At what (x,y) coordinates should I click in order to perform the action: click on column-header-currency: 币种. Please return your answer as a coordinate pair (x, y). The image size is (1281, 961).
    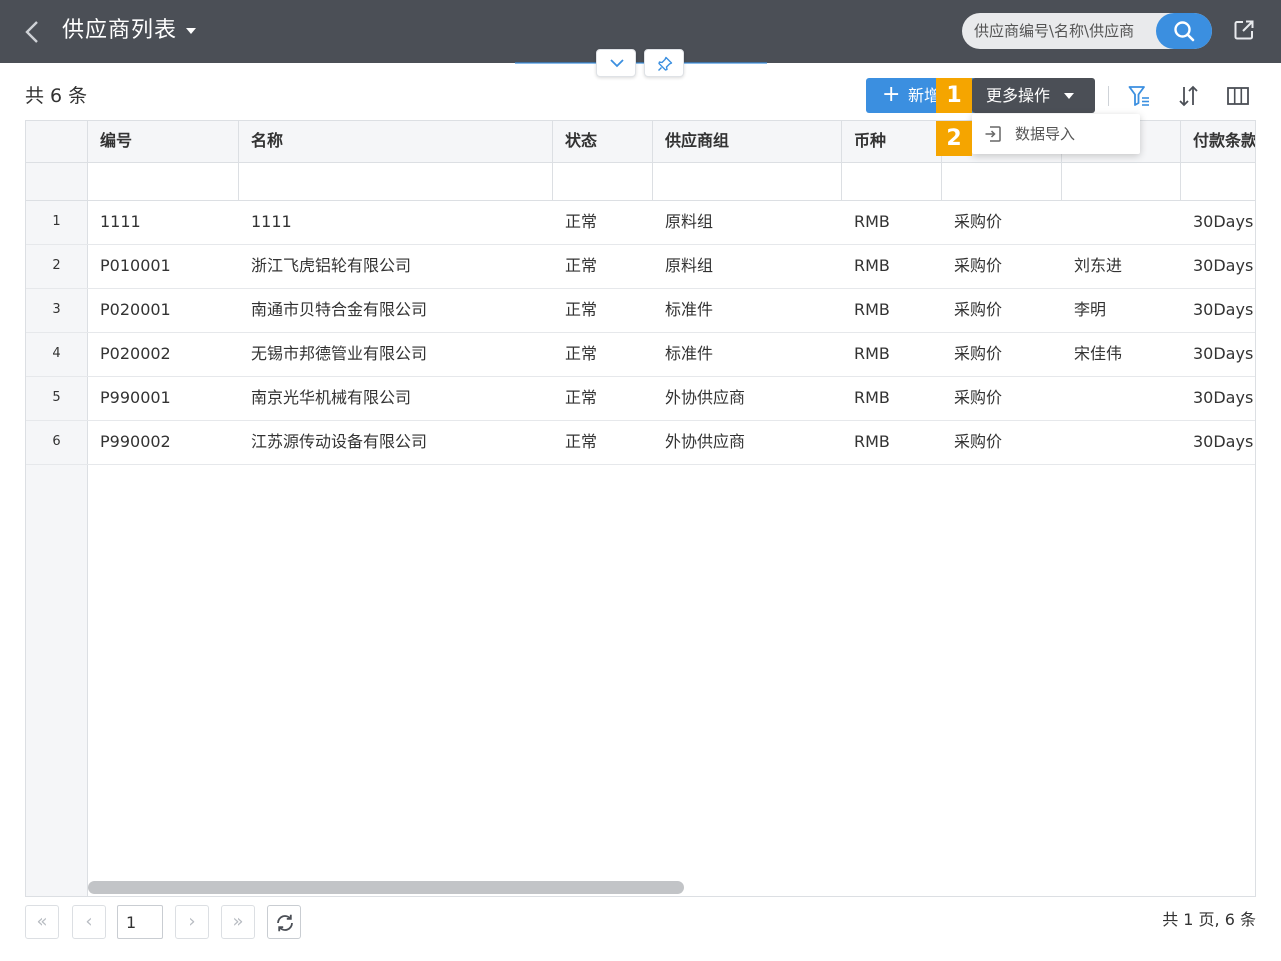
    Looking at the image, I should click on (892, 141).